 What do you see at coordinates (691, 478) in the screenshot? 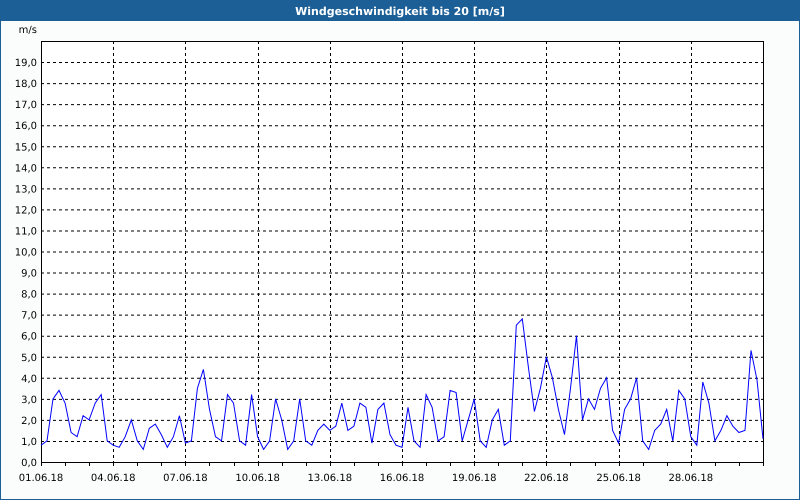
I see `x-tick-label: 28.06.18` at bounding box center [691, 478].